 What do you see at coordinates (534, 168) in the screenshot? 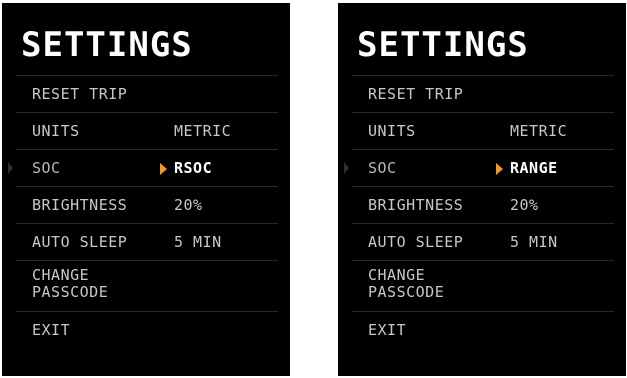
I see `menu-item-value: RANGE` at bounding box center [534, 168].